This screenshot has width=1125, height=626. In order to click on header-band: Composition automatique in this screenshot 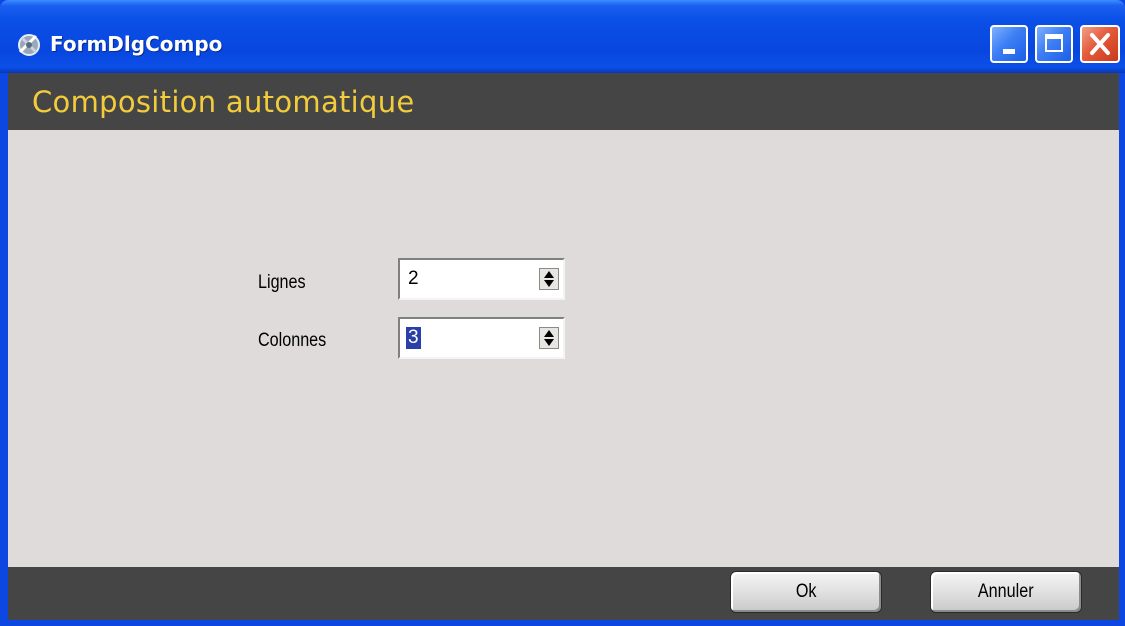, I will do `click(563, 101)`.